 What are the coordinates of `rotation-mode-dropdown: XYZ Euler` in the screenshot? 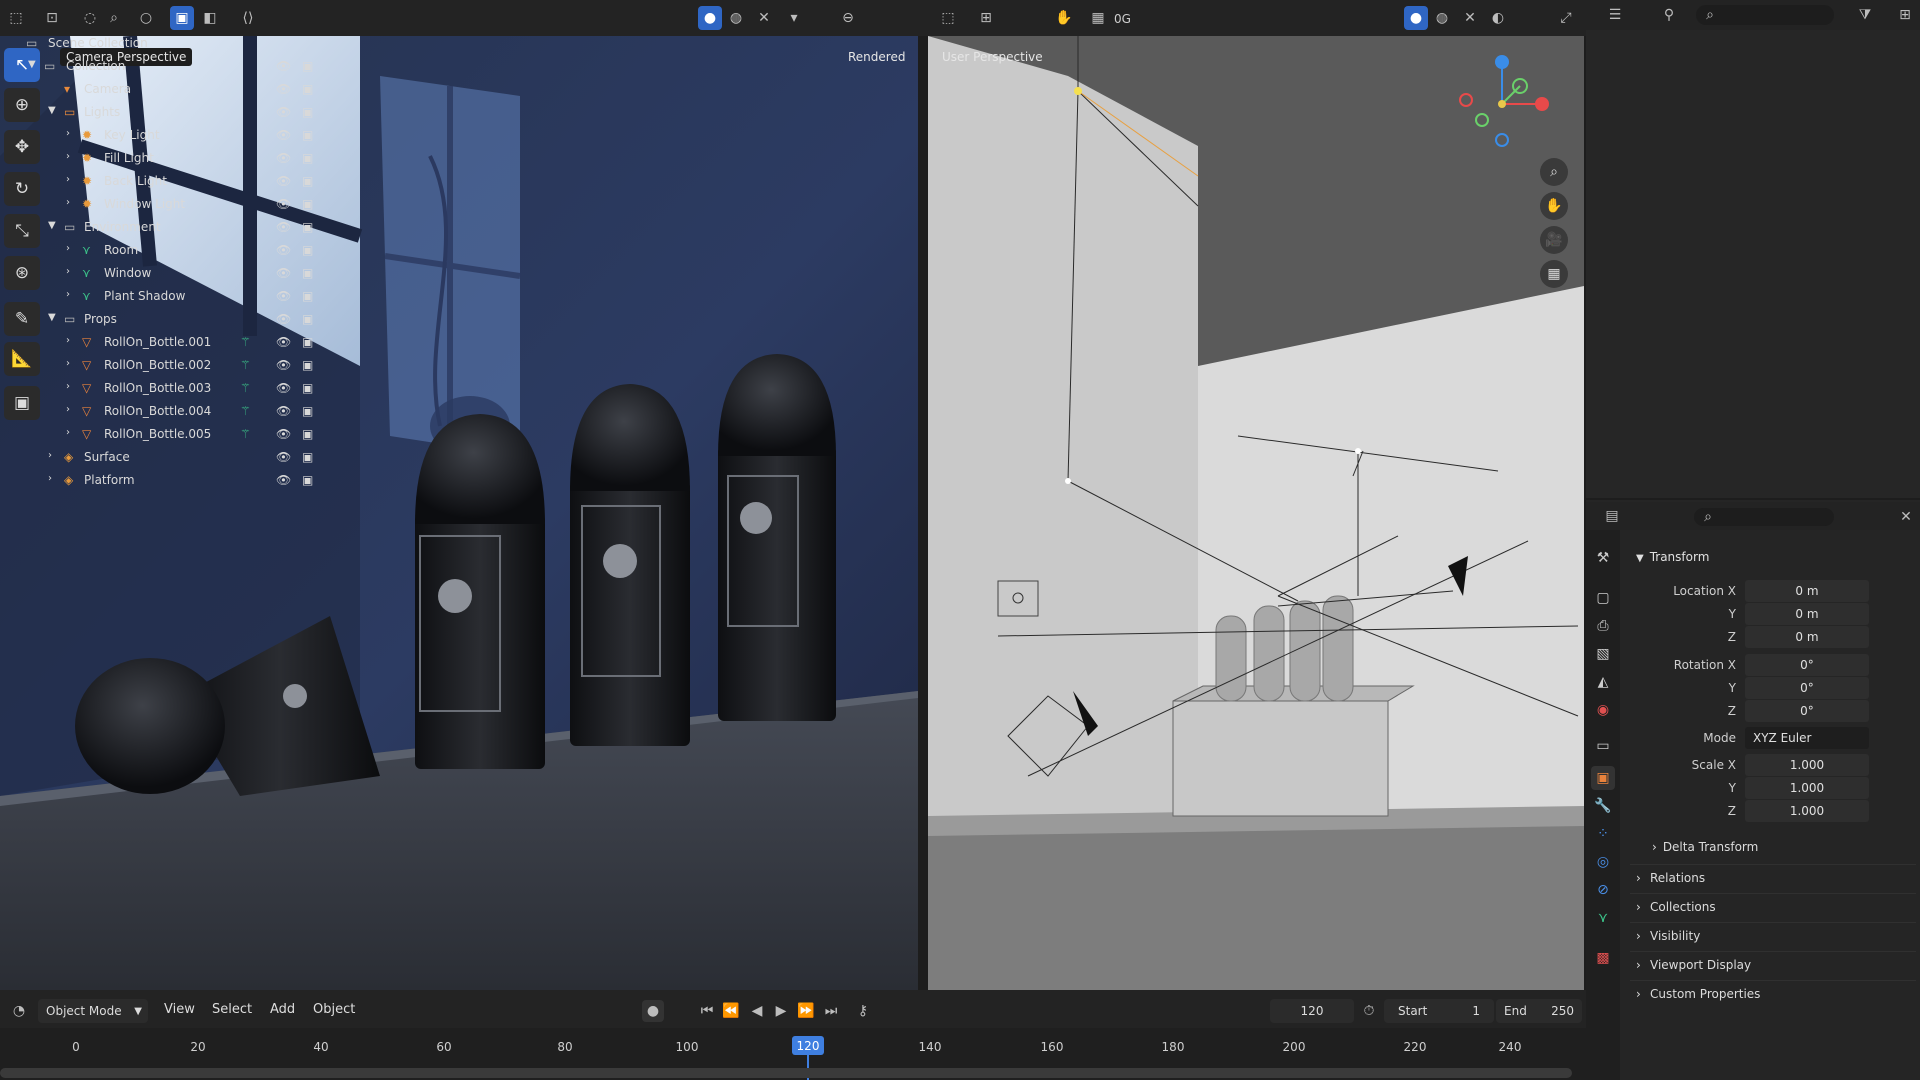 It's located at (1807, 738).